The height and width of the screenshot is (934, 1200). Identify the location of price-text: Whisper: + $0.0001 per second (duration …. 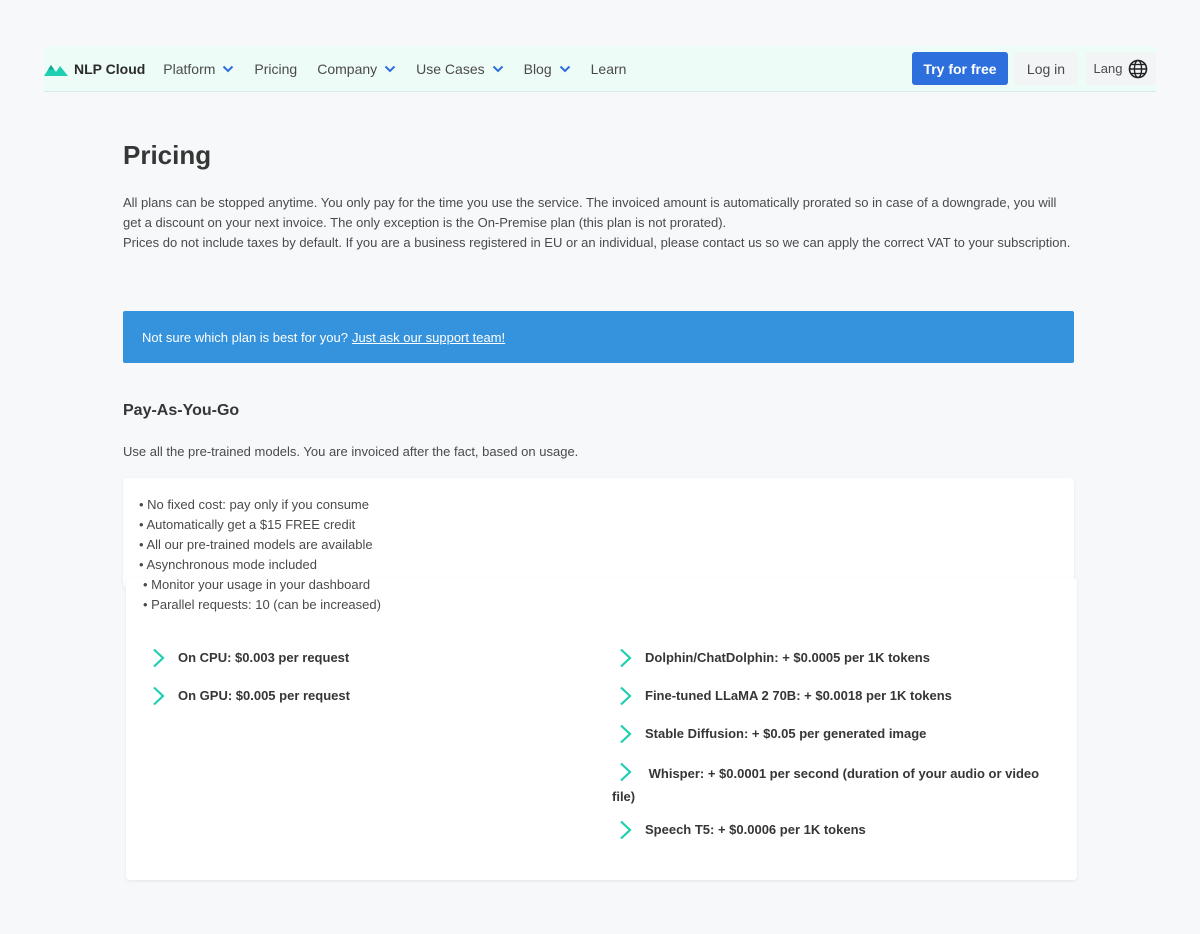
(826, 785).